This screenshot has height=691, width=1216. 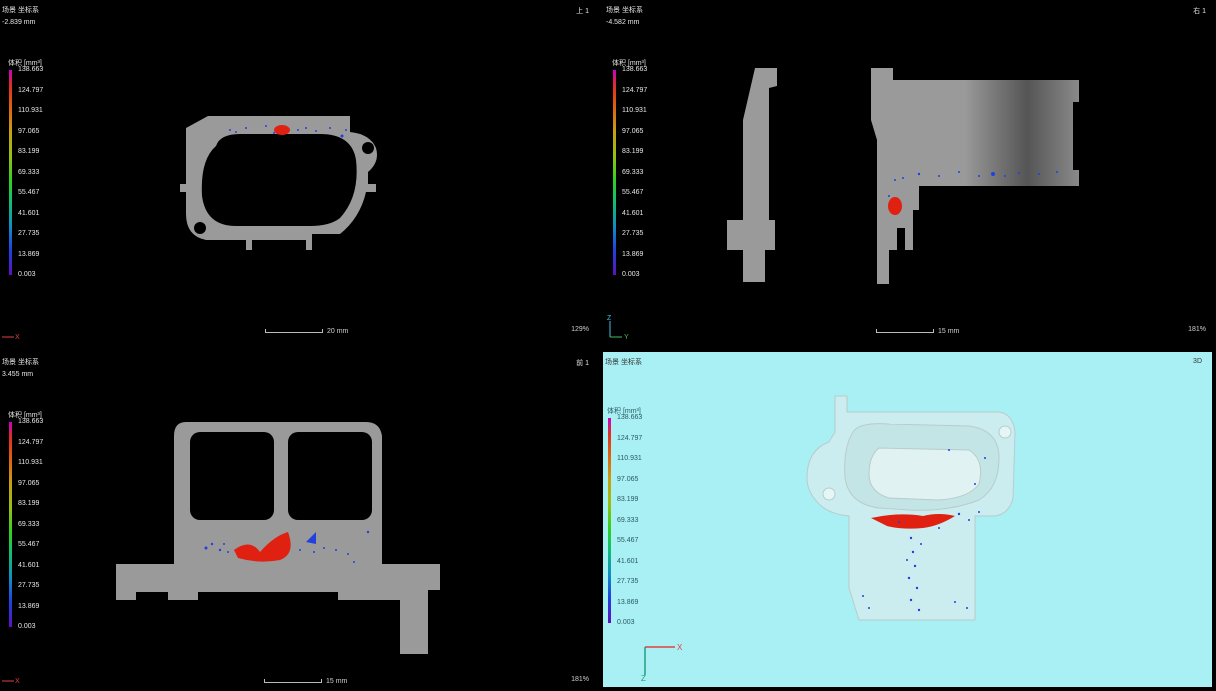 I want to click on part-slice-right, so click(x=903, y=176).